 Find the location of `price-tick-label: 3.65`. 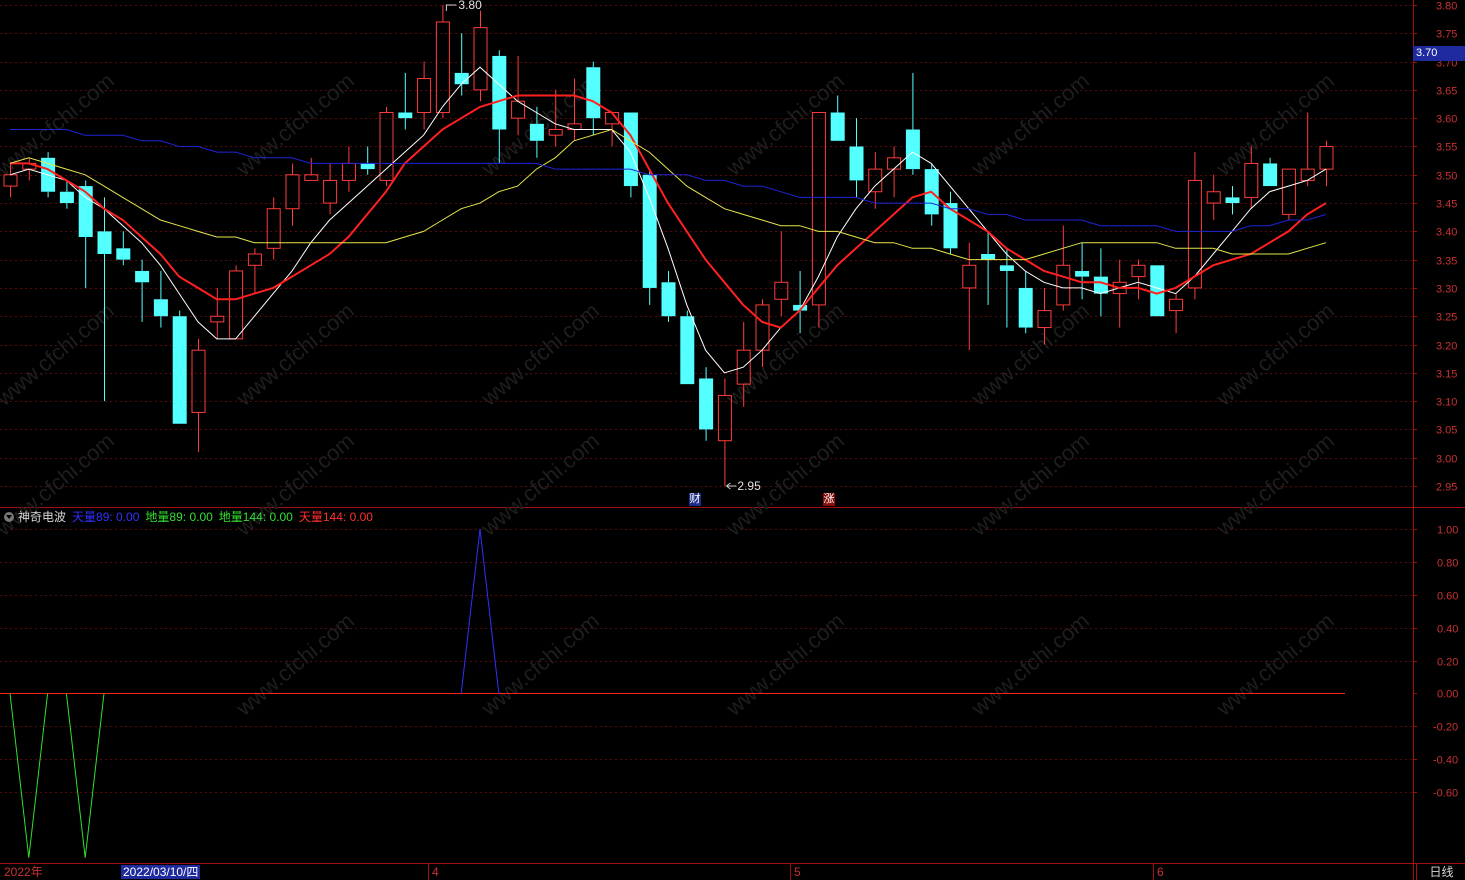

price-tick-label: 3.65 is located at coordinates (1446, 92).